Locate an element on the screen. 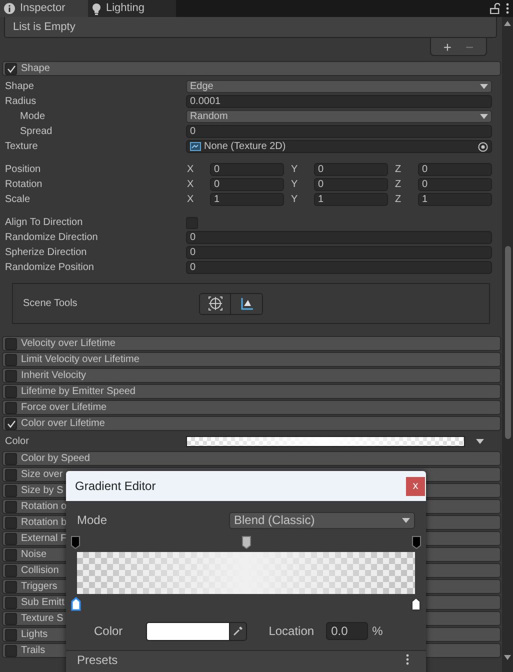 The width and height of the screenshot is (513, 672). module-label: Noise is located at coordinates (34, 555).